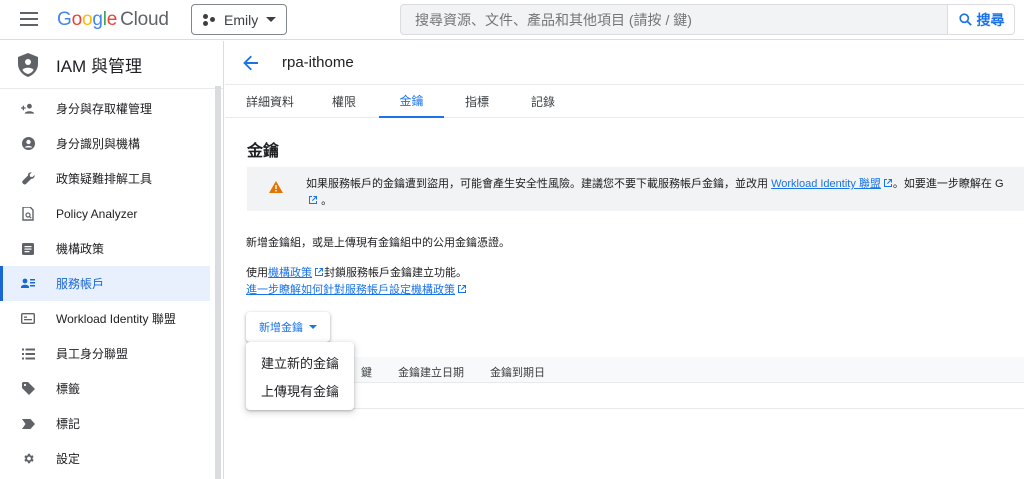 The height and width of the screenshot is (479, 1024). What do you see at coordinates (28, 179) in the screenshot?
I see `wrench-icon` at bounding box center [28, 179].